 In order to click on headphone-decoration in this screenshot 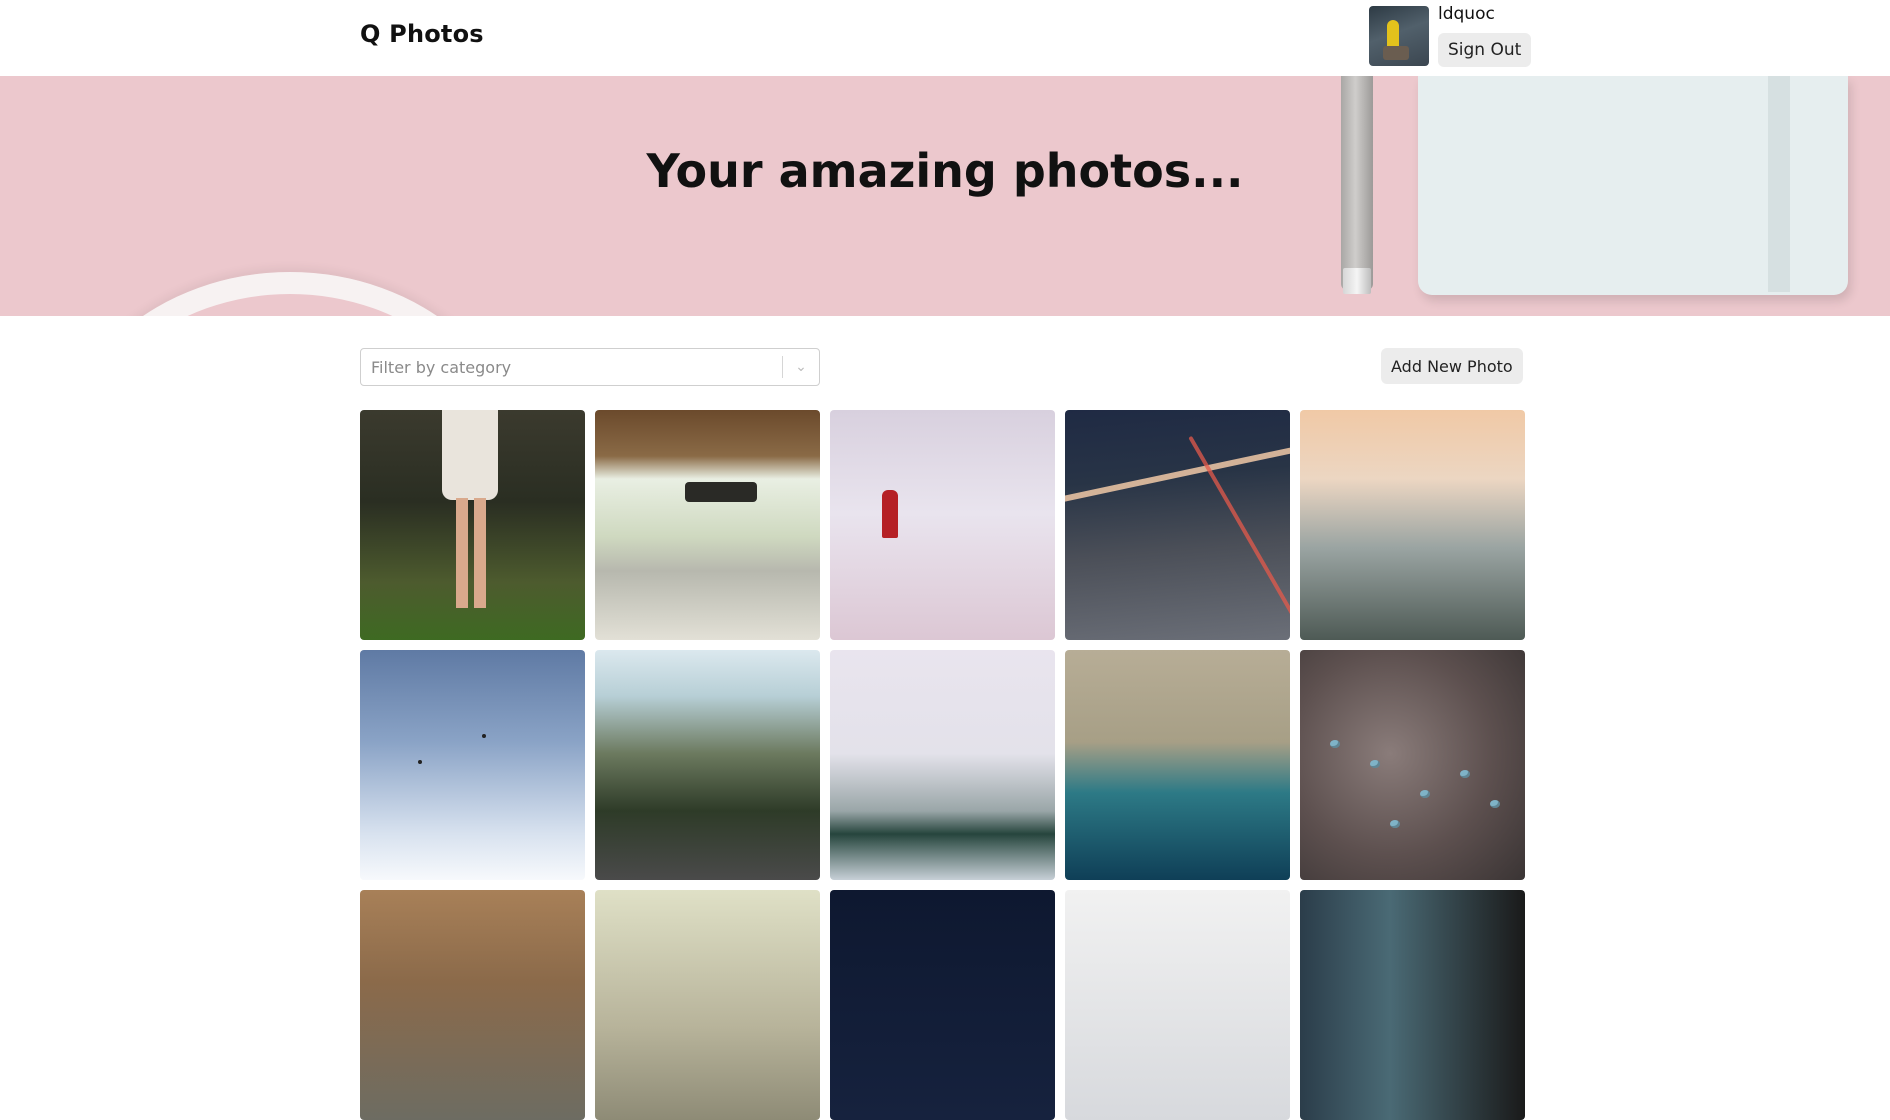, I will do `click(290, 294)`.